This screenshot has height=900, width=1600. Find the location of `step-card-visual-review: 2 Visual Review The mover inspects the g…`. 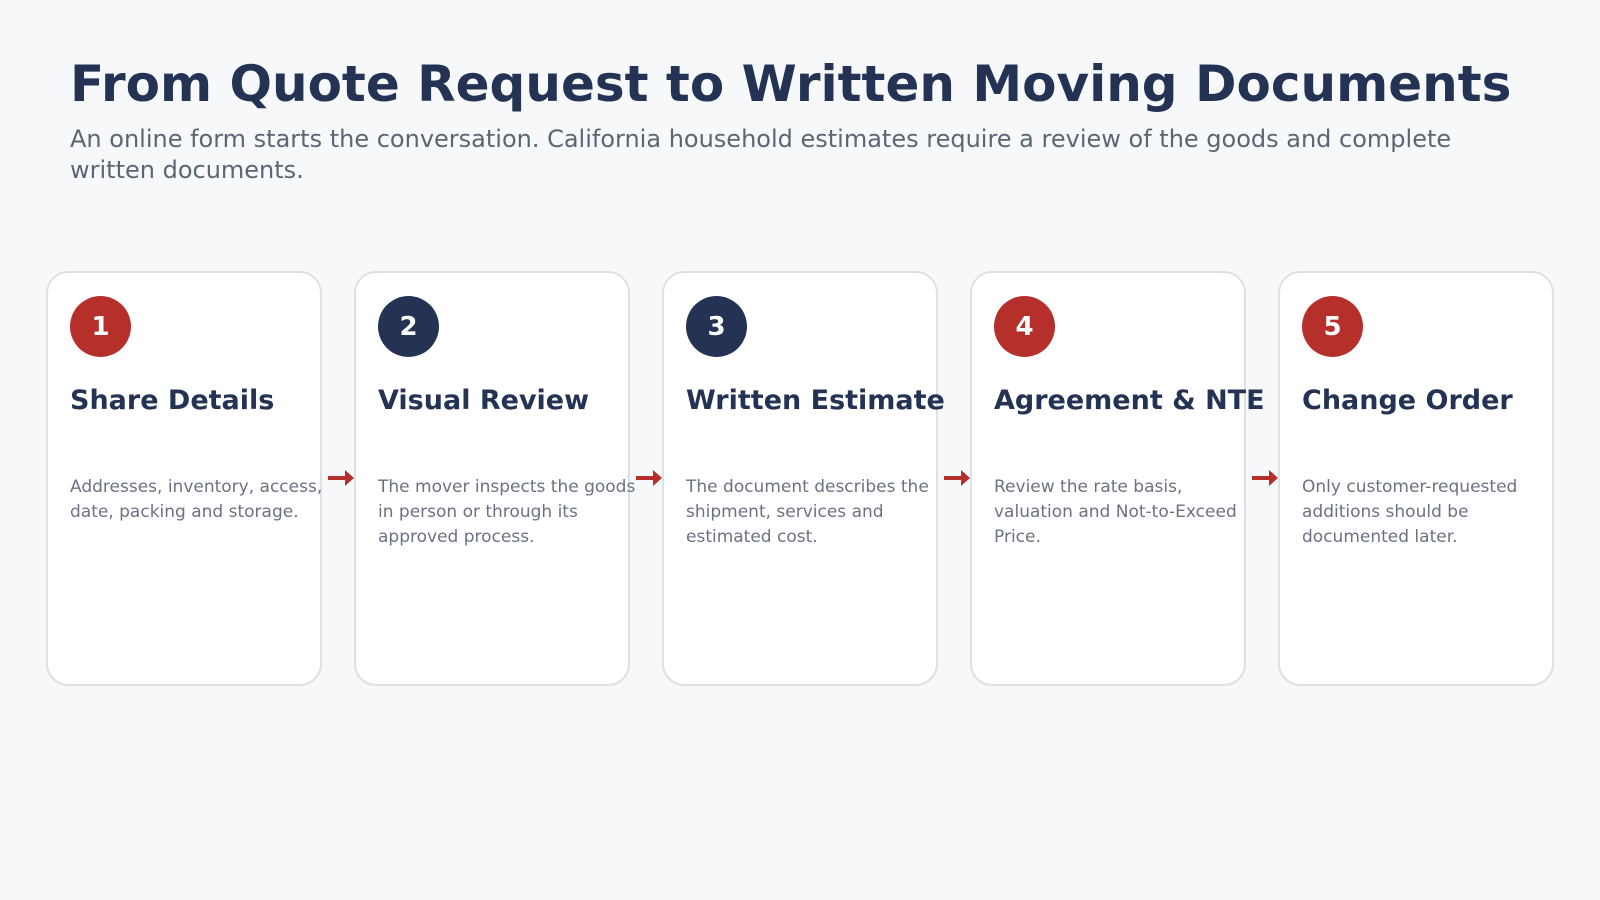

step-card-visual-review: 2 Visual Review The mover inspects the g… is located at coordinates (494, 478).